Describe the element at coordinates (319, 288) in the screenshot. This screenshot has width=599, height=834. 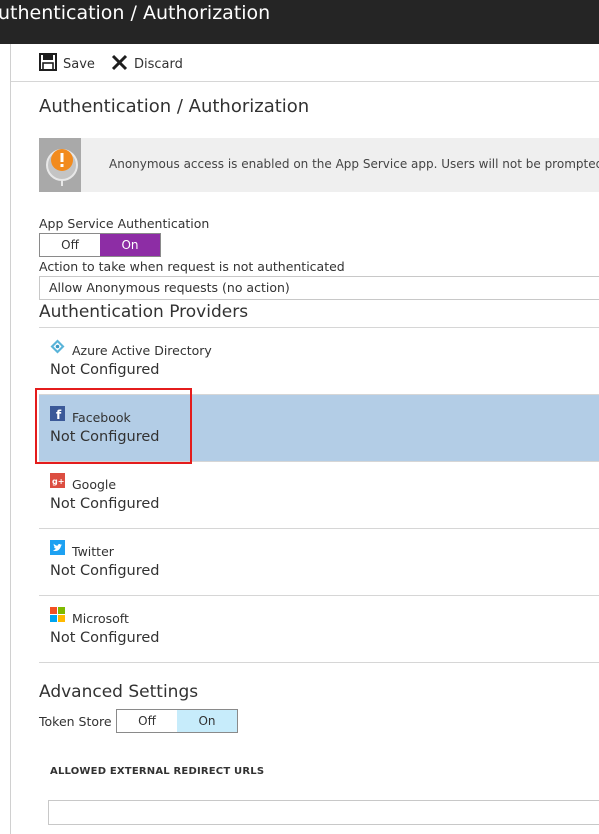
I see `action-select: Allow Anonymous requests (no action)` at that location.